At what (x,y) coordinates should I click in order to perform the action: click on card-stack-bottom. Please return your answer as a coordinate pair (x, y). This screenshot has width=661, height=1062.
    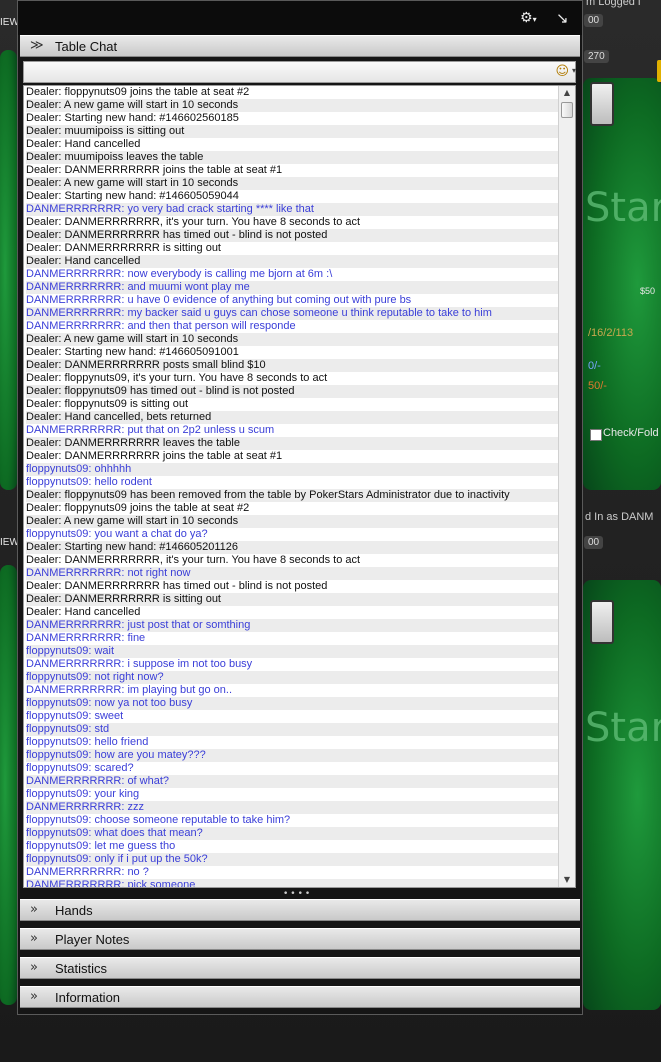
    Looking at the image, I should click on (602, 622).